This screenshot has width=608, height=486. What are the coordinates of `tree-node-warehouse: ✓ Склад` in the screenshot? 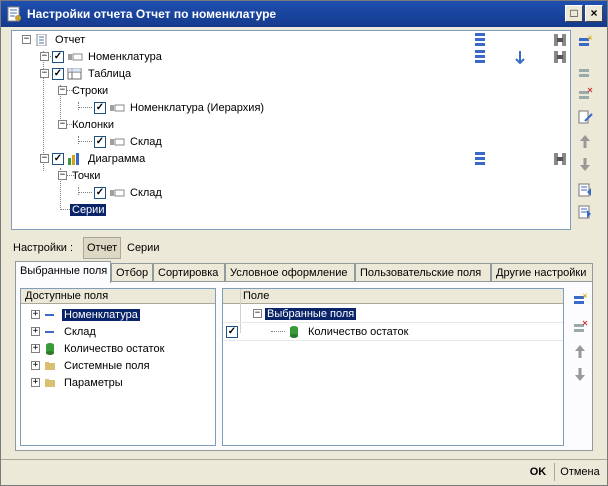 It's located at (129, 141).